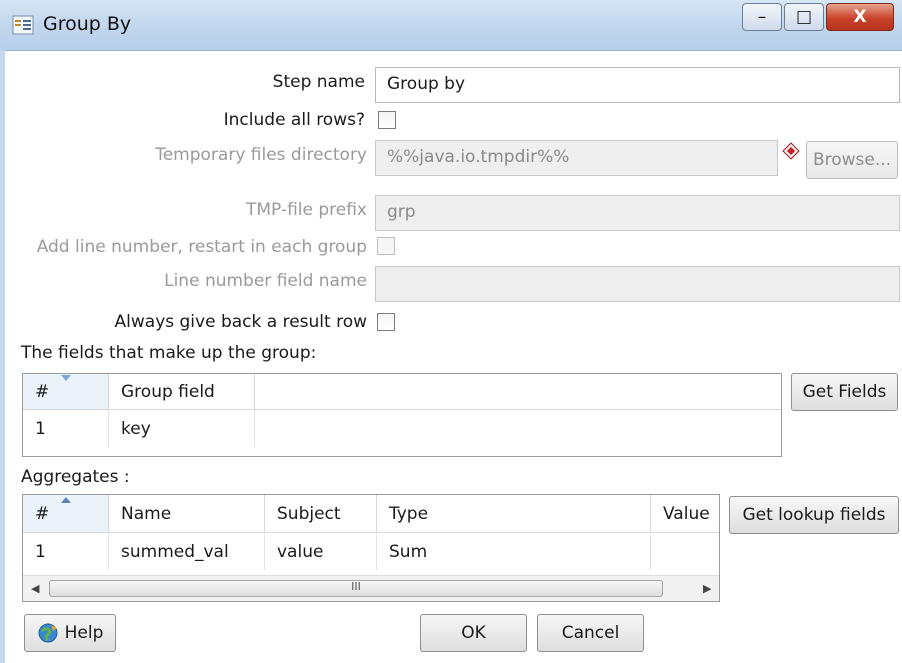  I want to click on column-header-type: Type, so click(514, 514).